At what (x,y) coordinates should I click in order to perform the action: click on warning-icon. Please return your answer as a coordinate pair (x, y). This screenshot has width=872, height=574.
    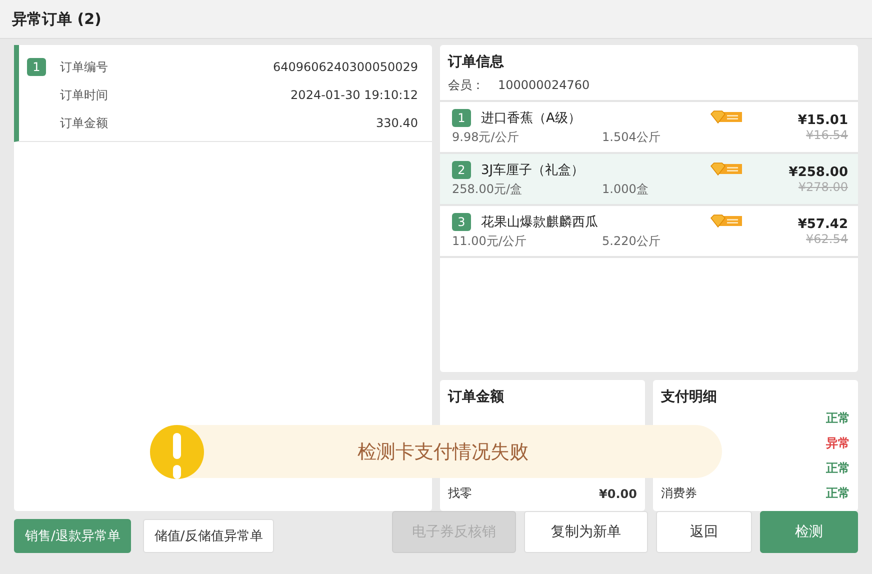
    Looking at the image, I should click on (177, 451).